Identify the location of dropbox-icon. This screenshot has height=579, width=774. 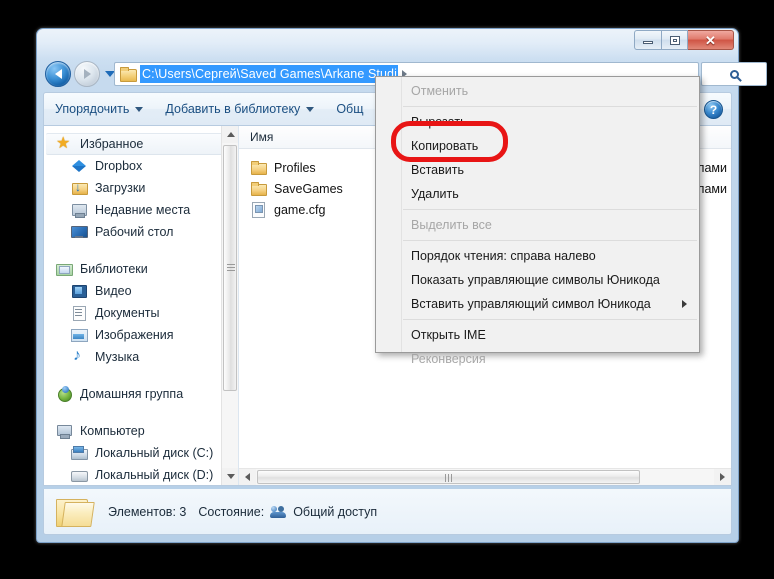
(79, 166).